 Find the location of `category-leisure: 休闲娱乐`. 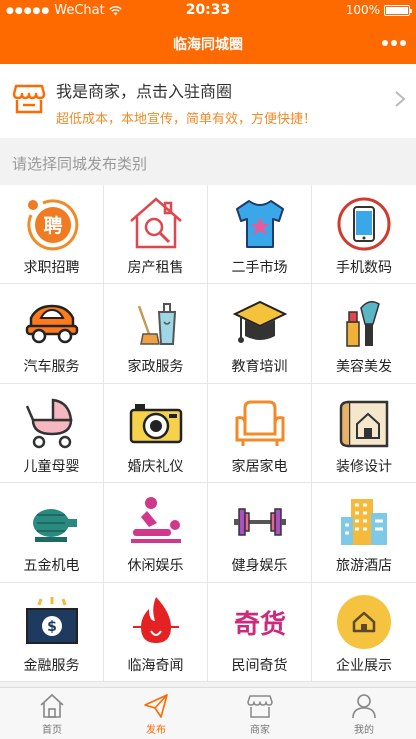

category-leisure: 休闲娱乐 is located at coordinates (156, 533).